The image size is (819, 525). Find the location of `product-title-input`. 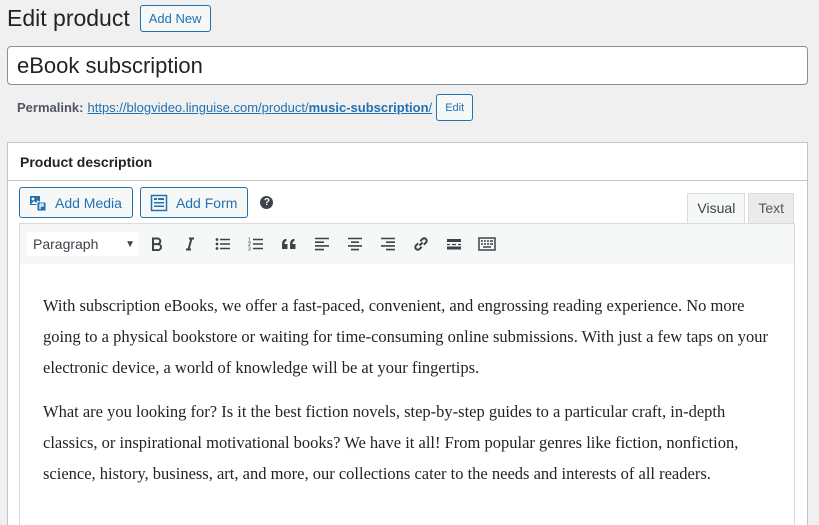

product-title-input is located at coordinates (407, 65).